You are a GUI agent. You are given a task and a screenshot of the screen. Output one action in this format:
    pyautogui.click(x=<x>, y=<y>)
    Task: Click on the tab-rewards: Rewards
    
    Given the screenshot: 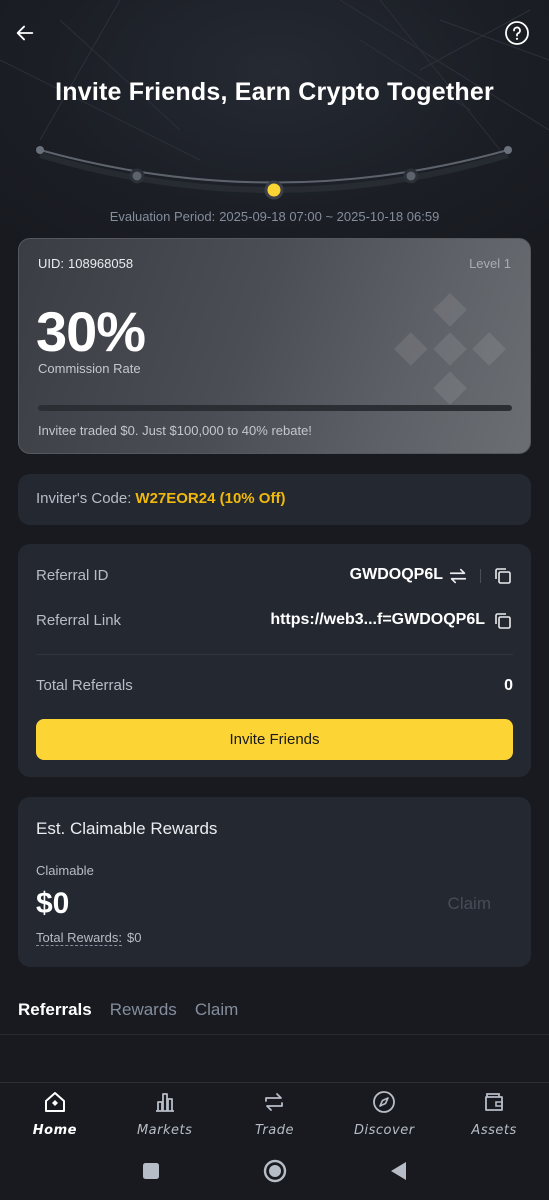 What is the action you would take?
    pyautogui.click(x=143, y=1010)
    